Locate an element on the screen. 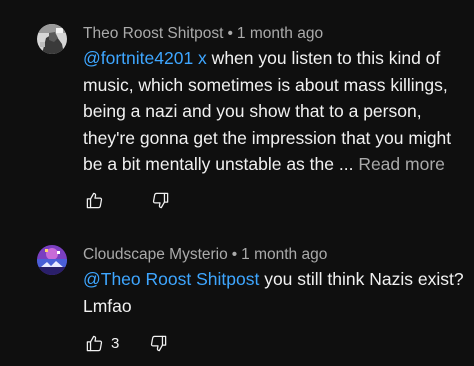 This screenshot has width=474, height=366. mention-link: @fortnite4201 x is located at coordinates (145, 58).